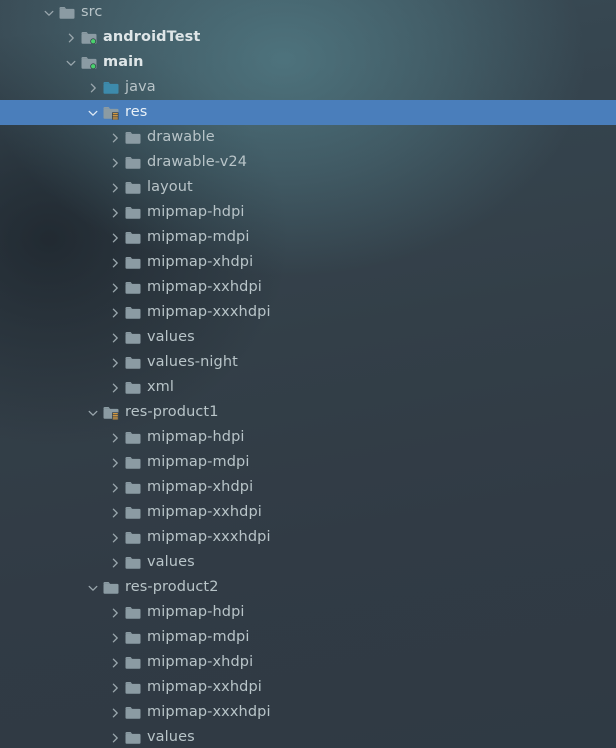 The height and width of the screenshot is (748, 616). Describe the element at coordinates (90, 37) in the screenshot. I see `folder-source-icon` at that location.